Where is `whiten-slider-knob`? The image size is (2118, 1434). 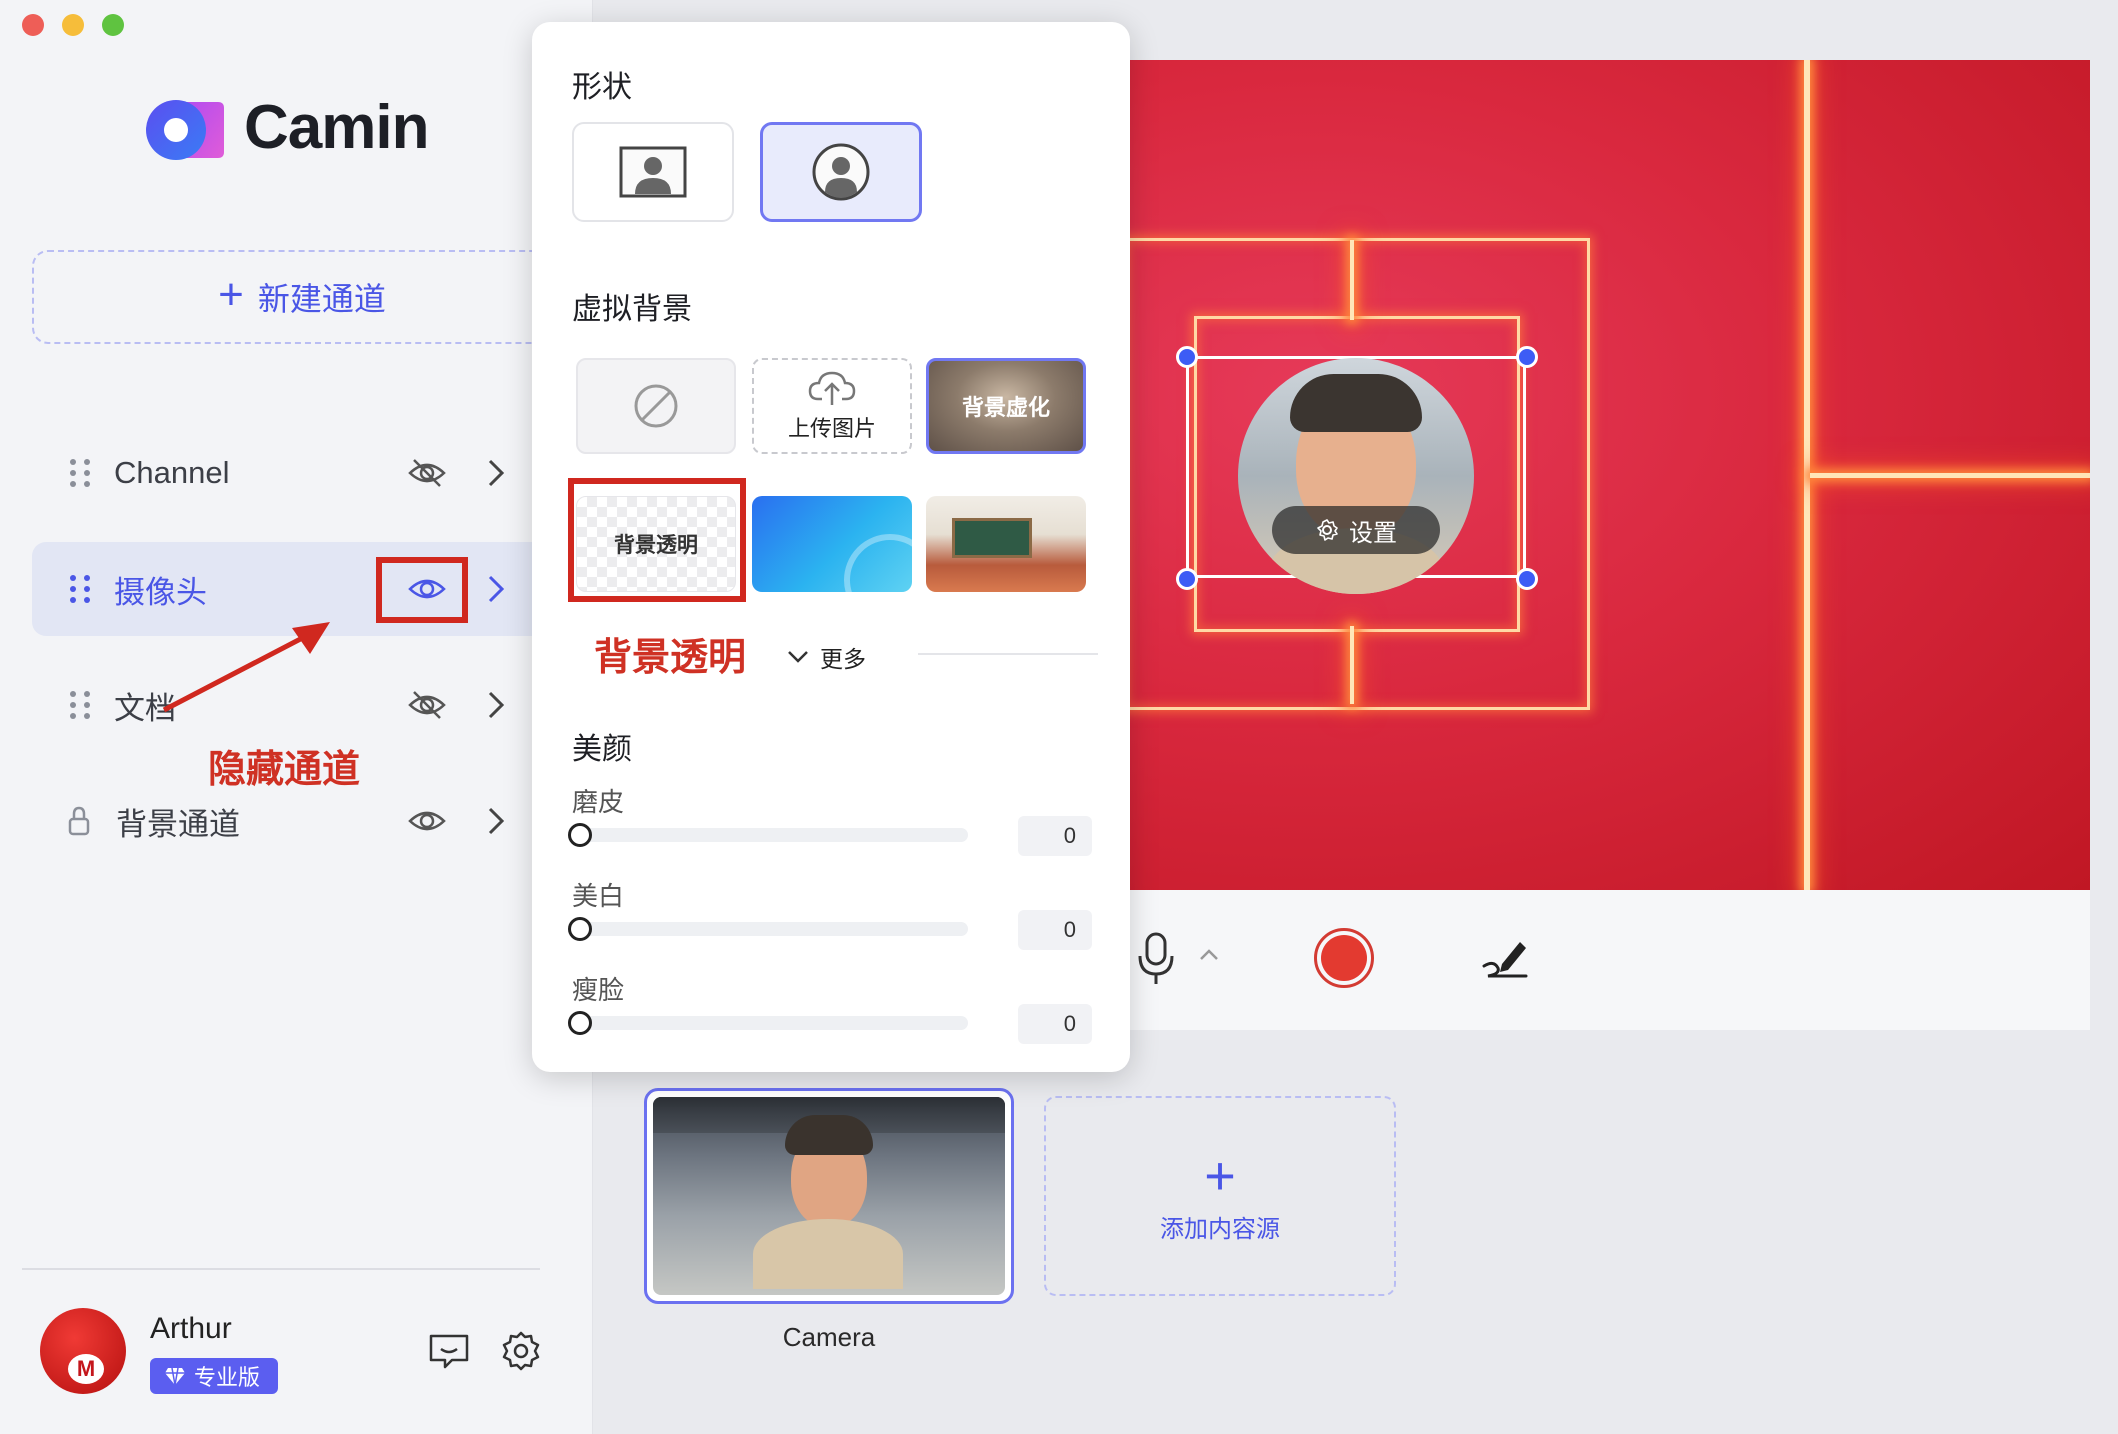 whiten-slider-knob is located at coordinates (580, 929).